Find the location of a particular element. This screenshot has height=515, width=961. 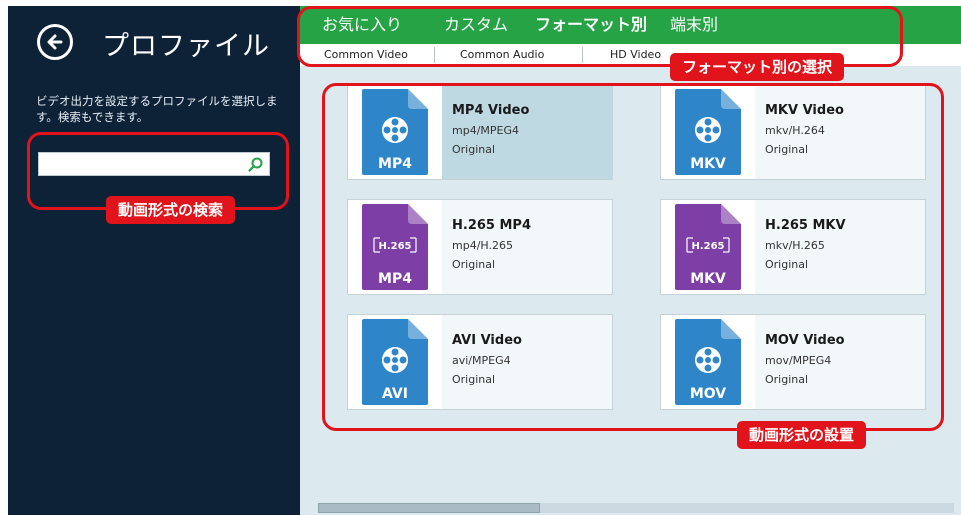

tab-custom: カスタム is located at coordinates (476, 25).